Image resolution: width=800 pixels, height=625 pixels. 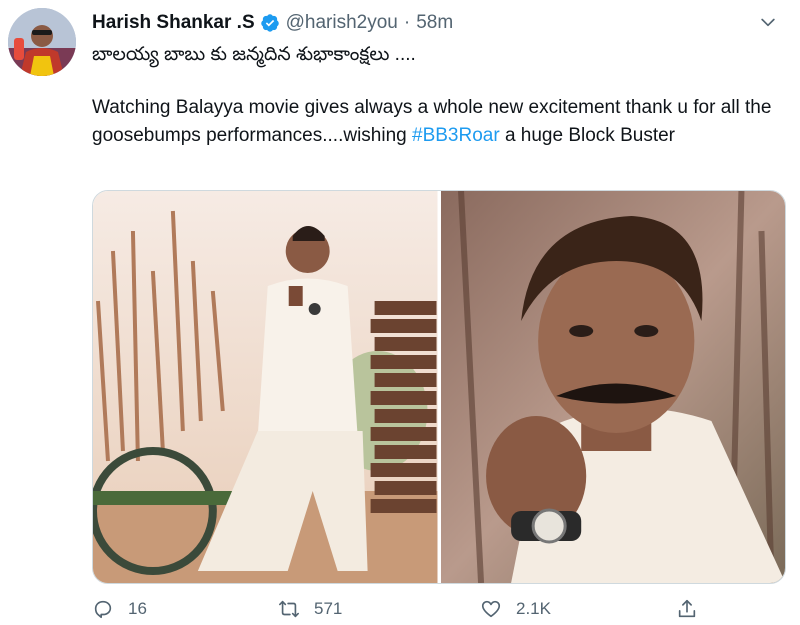 I want to click on like-count: 2.1K, so click(x=533, y=608).